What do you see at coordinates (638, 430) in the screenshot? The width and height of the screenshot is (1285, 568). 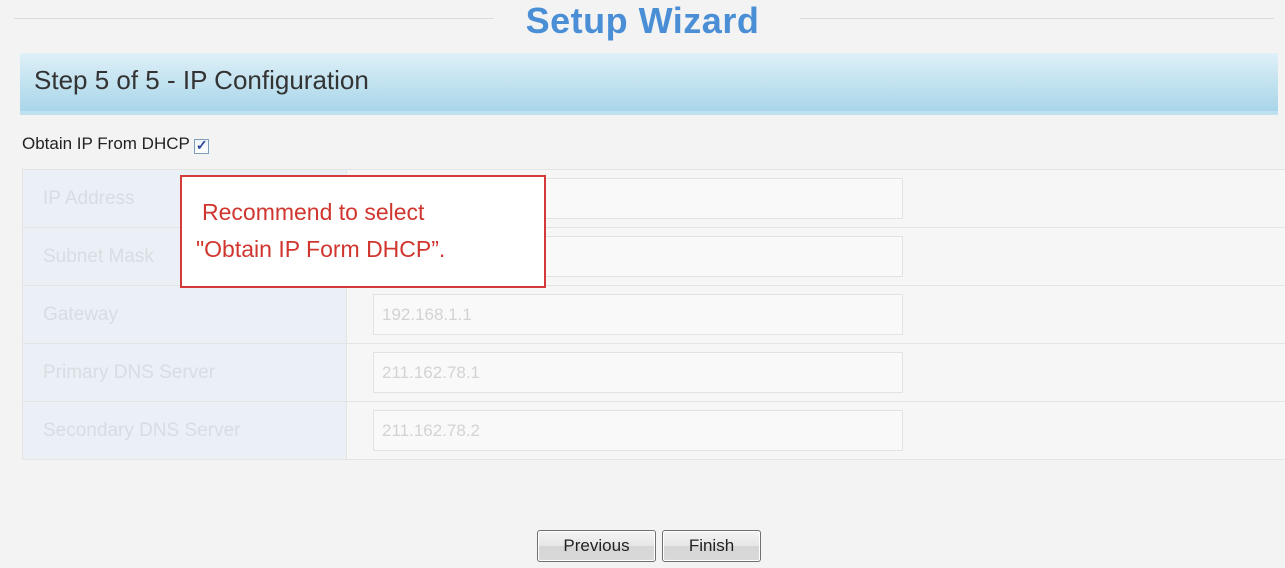 I see `secondary-dns-input` at bounding box center [638, 430].